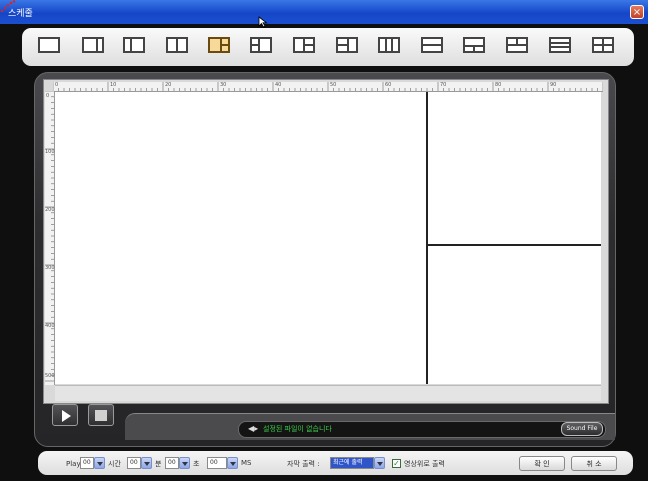  Describe the element at coordinates (50, 152) in the screenshot. I see `ruler-left-label: 100` at that location.